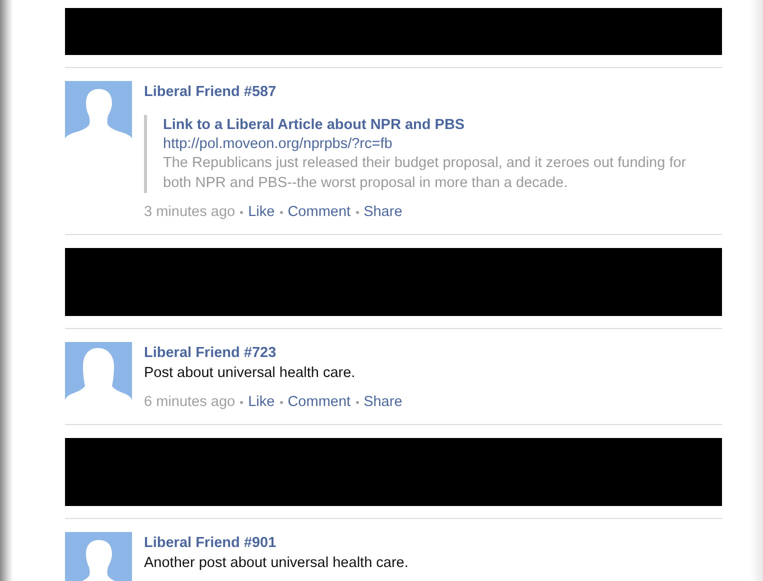 Image resolution: width=763 pixels, height=581 pixels. Describe the element at coordinates (210, 92) in the screenshot. I see `author-link: Liberal Friend #587` at that location.